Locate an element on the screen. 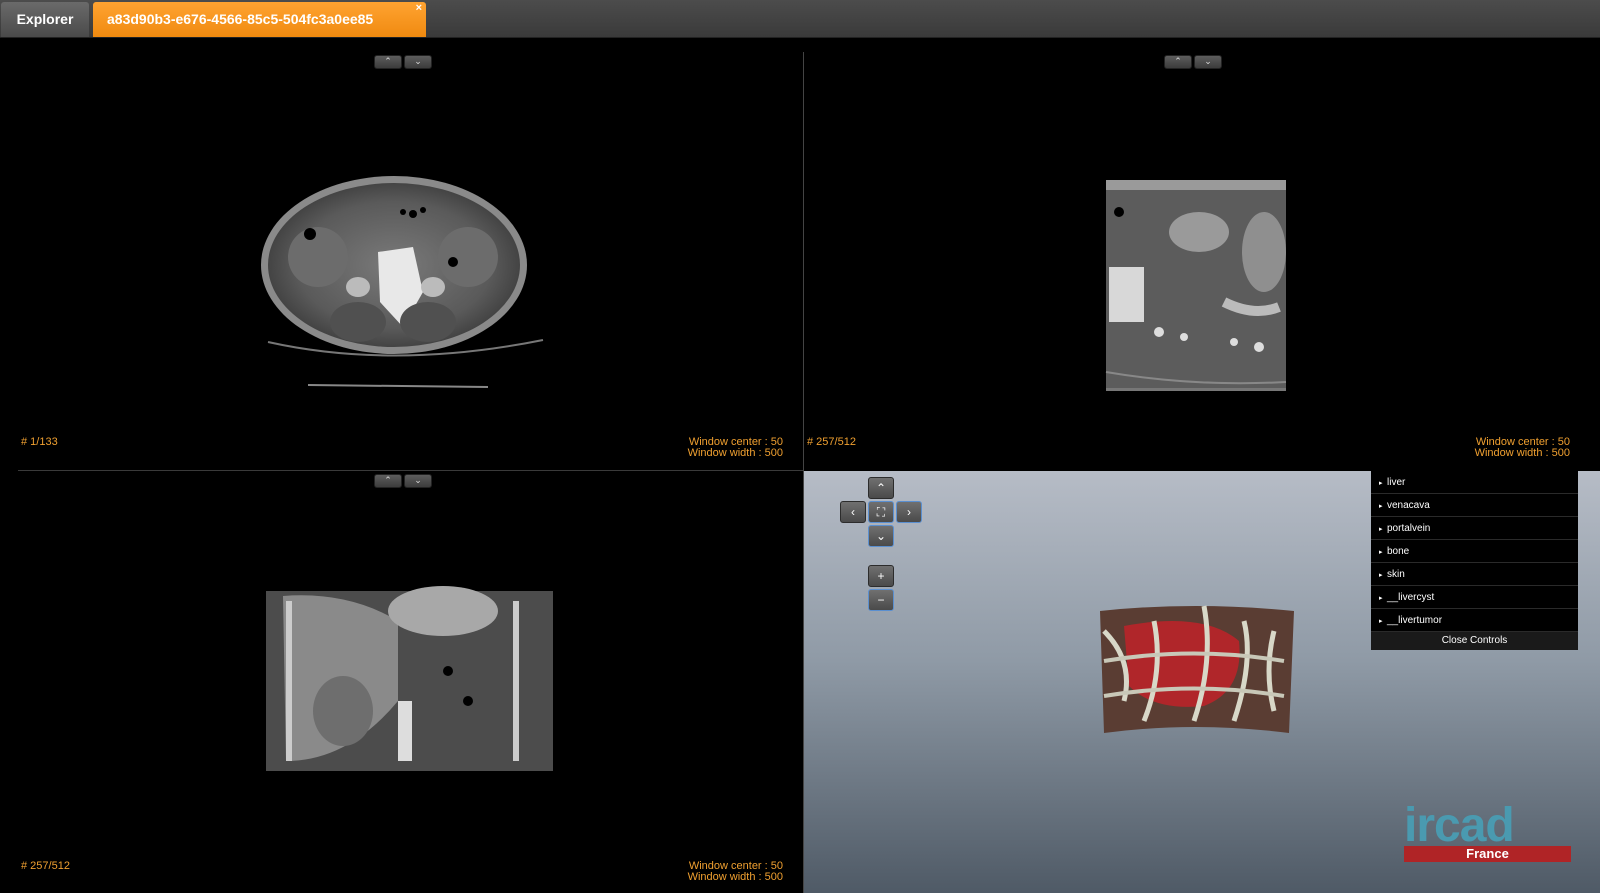 This screenshot has width=1600, height=893. organ-item-portalvein: ▸ portalvein is located at coordinates (1474, 528).